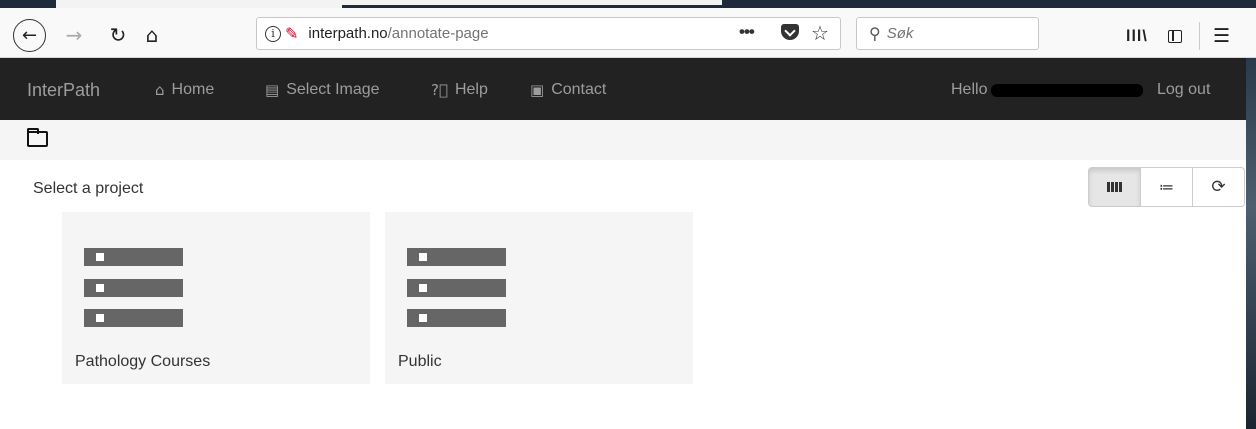  What do you see at coordinates (1175, 36) in the screenshot?
I see `sidebar-icon` at bounding box center [1175, 36].